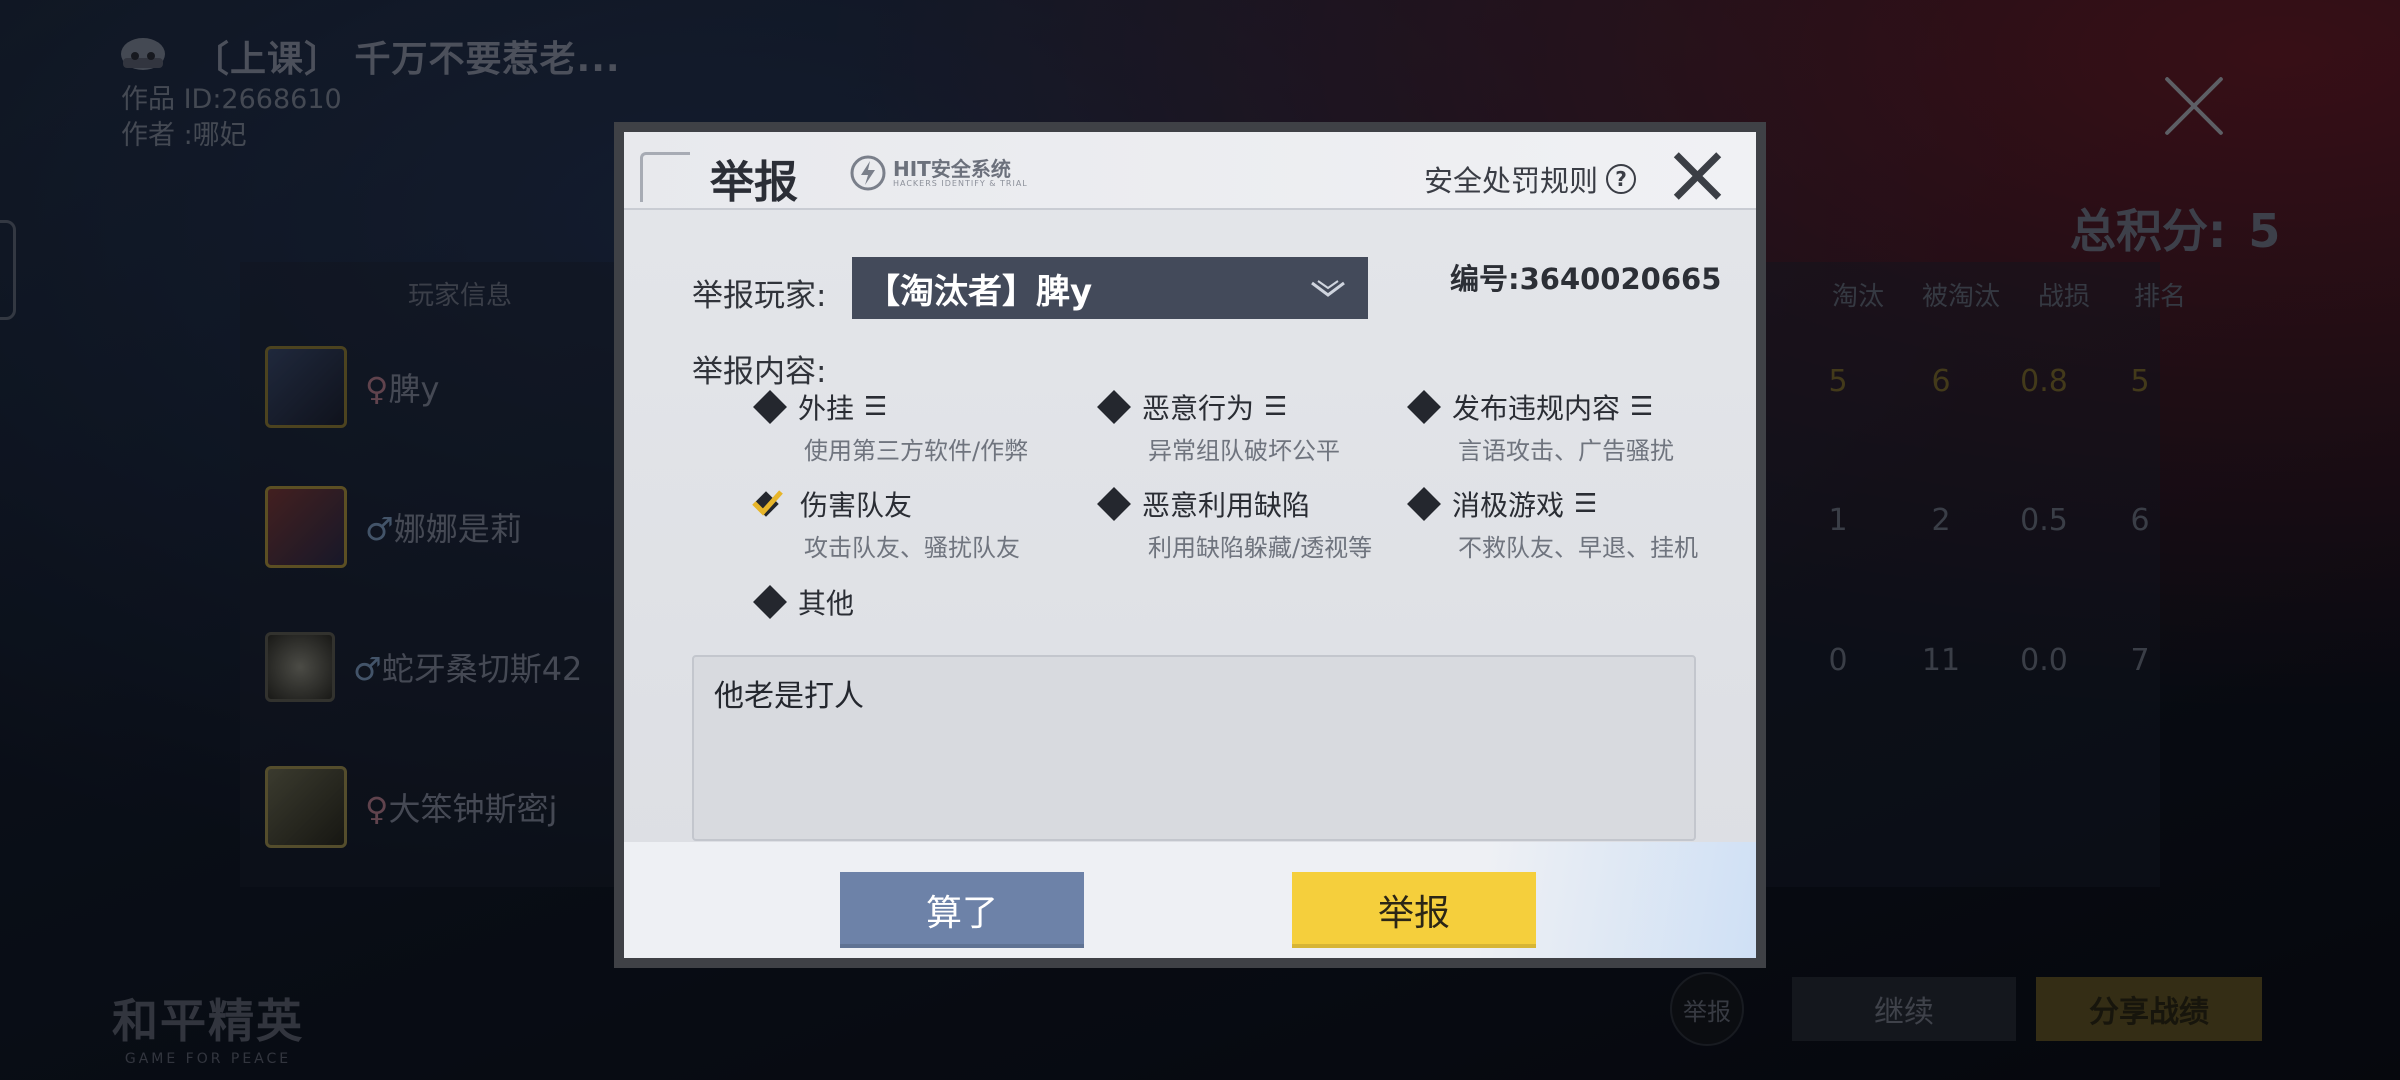  Describe the element at coordinates (1260, 548) in the screenshot. I see `option-desc: 利用缺陷躲藏/透视等` at that location.